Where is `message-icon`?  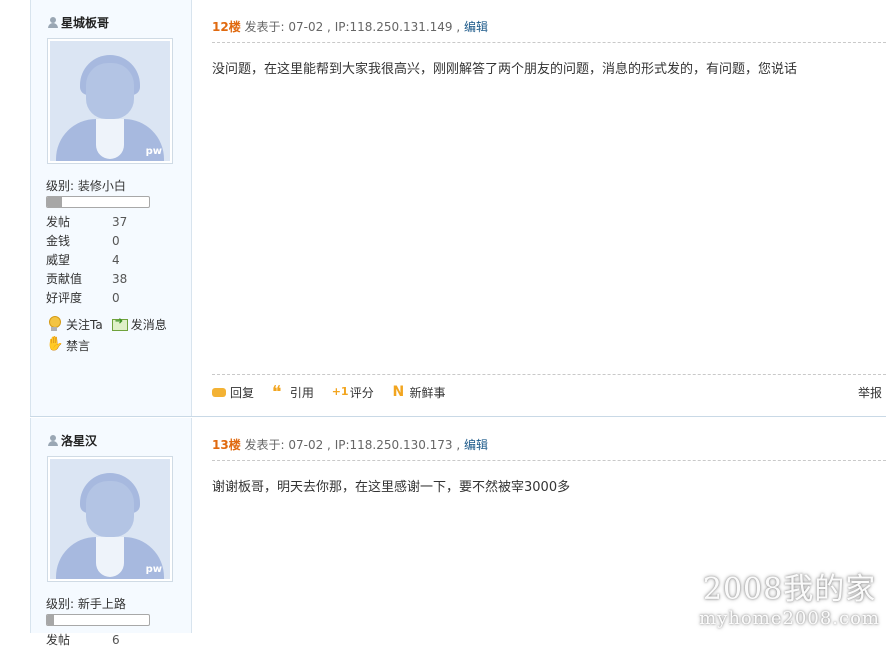
message-icon is located at coordinates (119, 324).